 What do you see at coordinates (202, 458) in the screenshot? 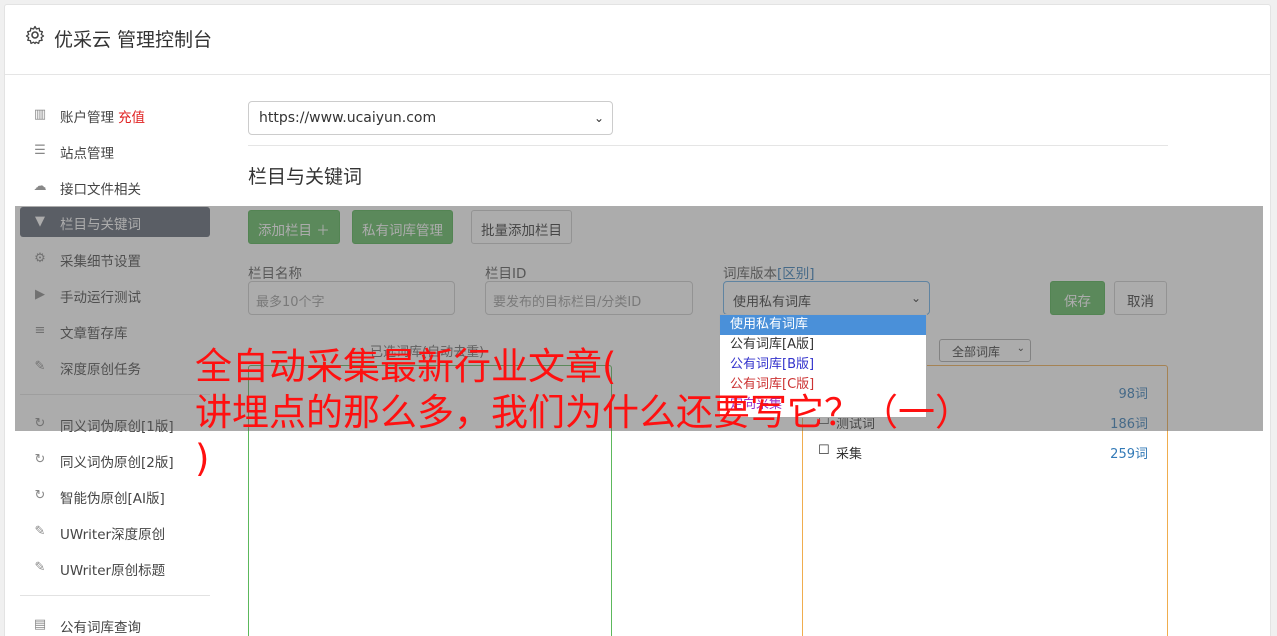
I see `caption-line: )` at bounding box center [202, 458].